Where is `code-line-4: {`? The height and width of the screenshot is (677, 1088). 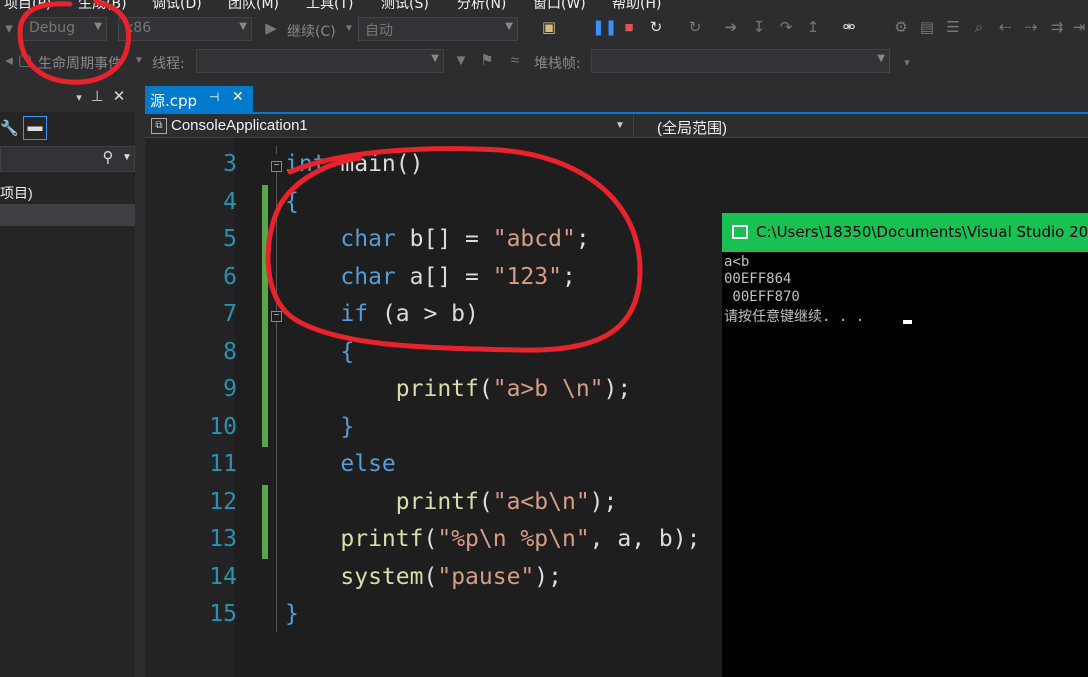 code-line-4: { is located at coordinates (292, 202).